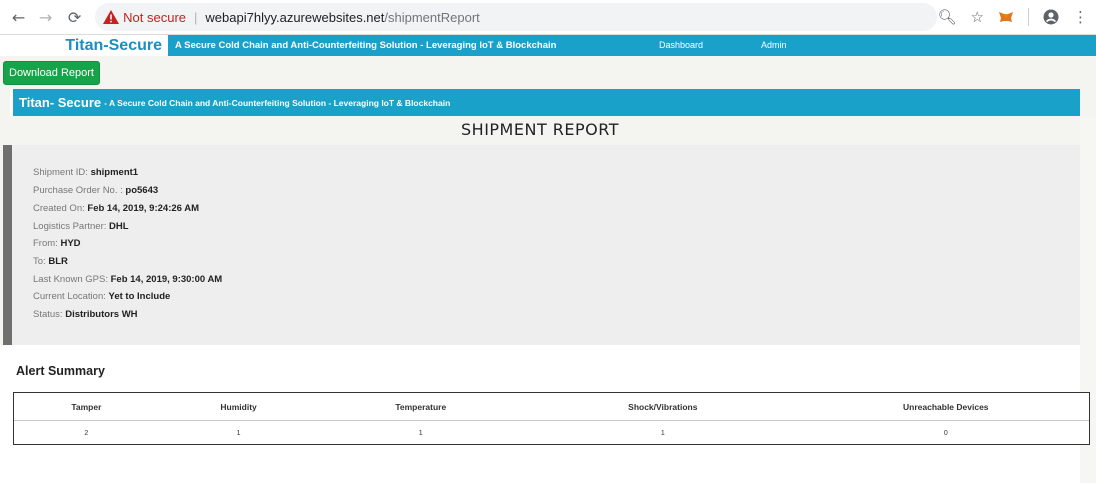  I want to click on detail-last-known-gps: Last Known GPS: Feb 14, 2019, 9:30:00 AM, so click(128, 279).